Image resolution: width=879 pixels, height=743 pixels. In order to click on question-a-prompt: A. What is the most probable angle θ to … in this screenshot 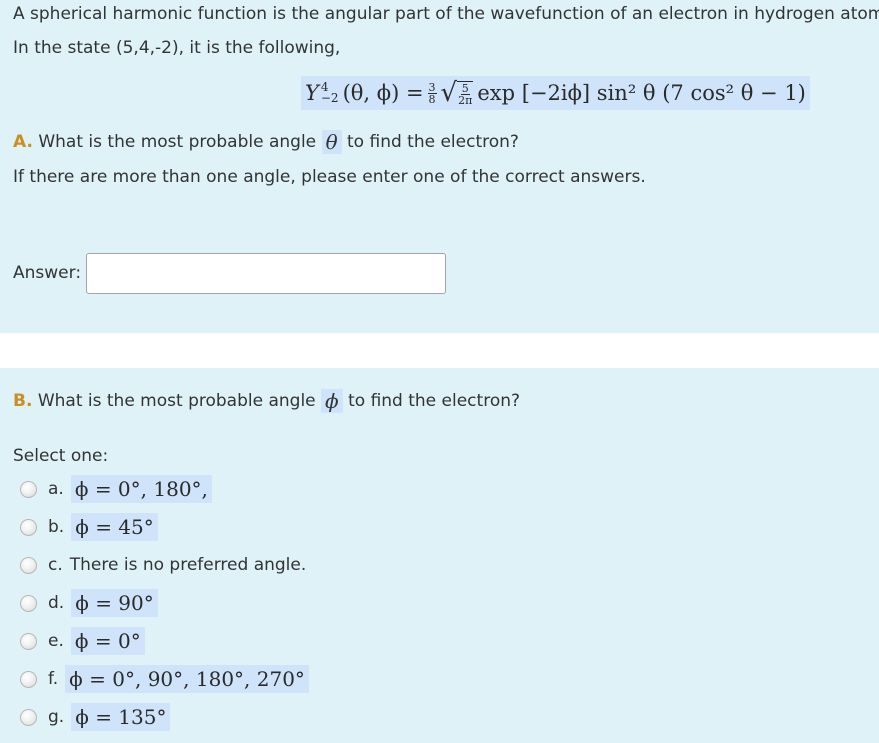, I will do `click(266, 142)`.